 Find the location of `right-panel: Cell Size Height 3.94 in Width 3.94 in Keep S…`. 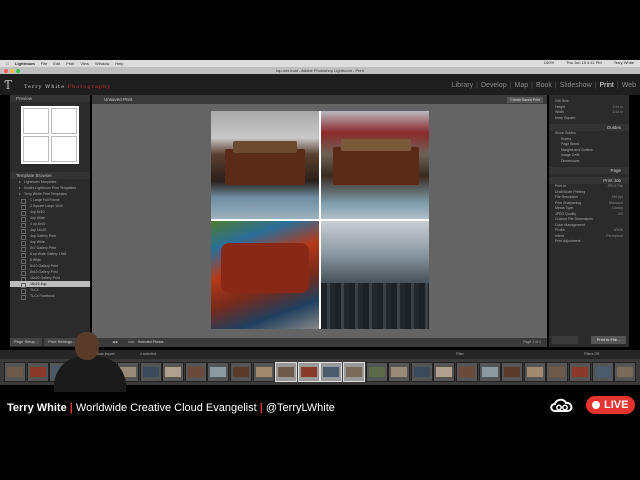

right-panel: Cell Size Height 3.94 in Width 3.94 in Keep S… is located at coordinates (589, 221).